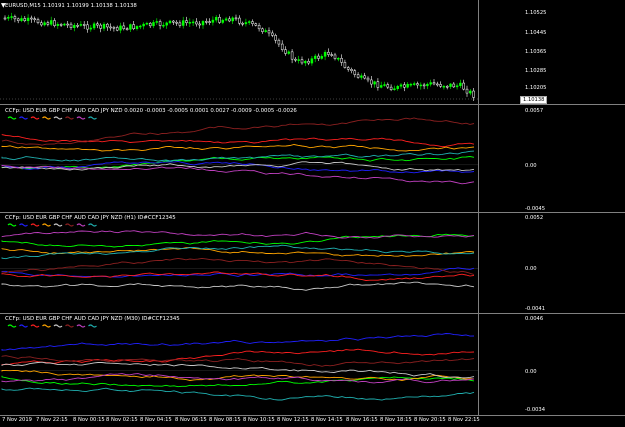 This screenshot has width=625, height=427. What do you see at coordinates (238, 342) in the screenshot?
I see `ccfp-line-eur` at bounding box center [238, 342].